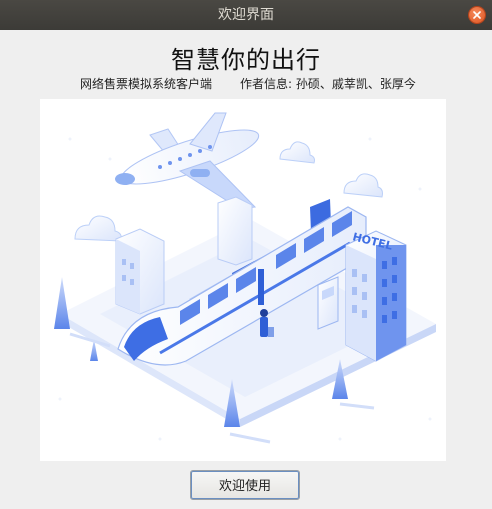 The image size is (492, 509). I want to click on airplane-icon, so click(187, 161).